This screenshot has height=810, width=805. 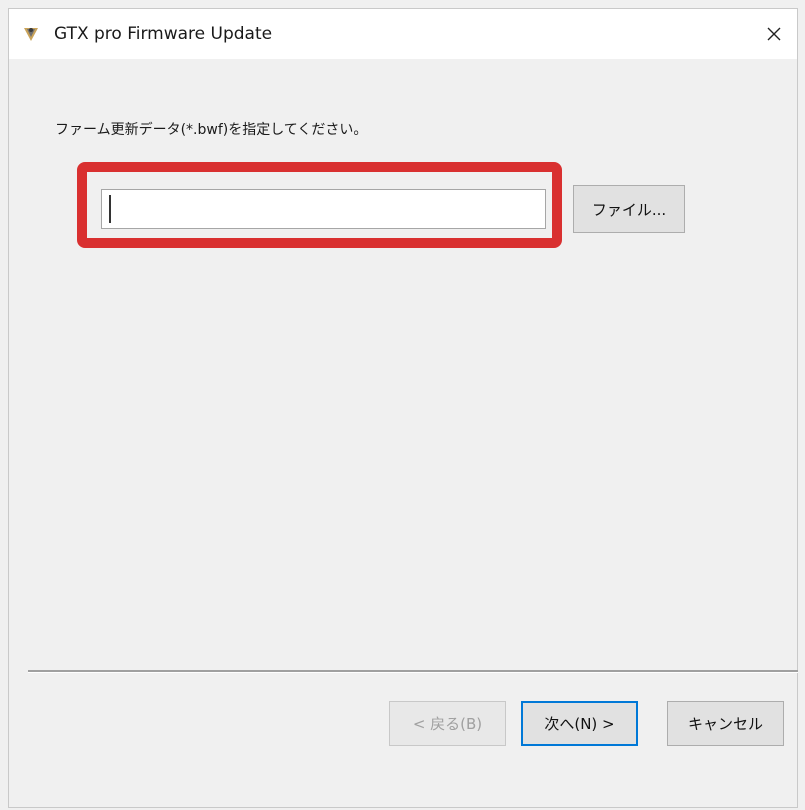 I want to click on footer-separator, so click(x=413, y=671).